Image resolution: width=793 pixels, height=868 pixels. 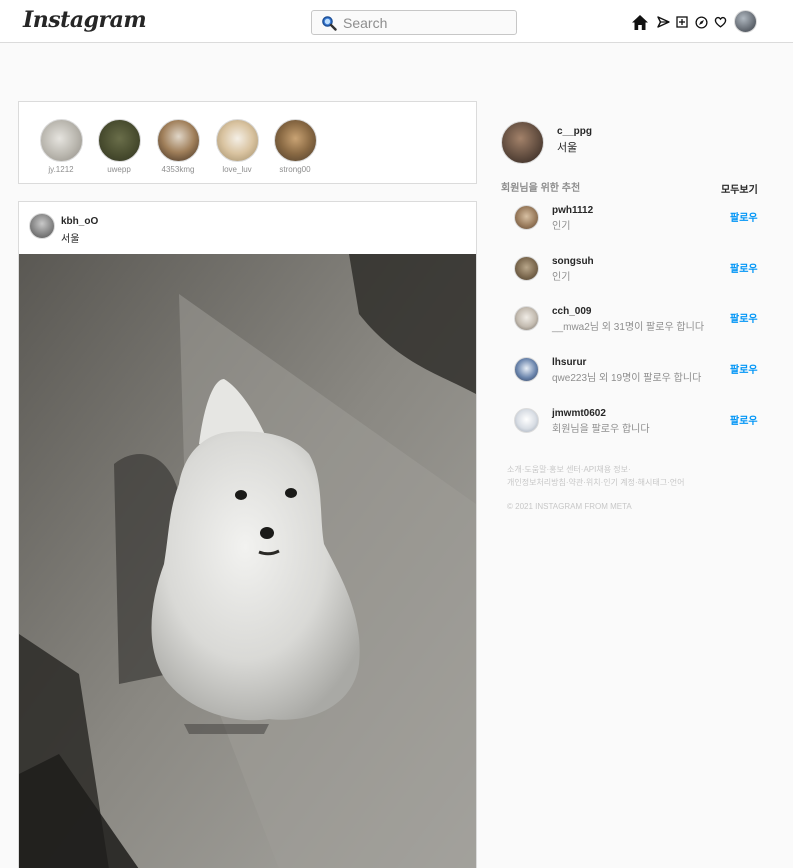 What do you see at coordinates (639, 321) in the screenshot?
I see `recommendation-item: cch_009 __mwa2님 외 31명이 팔로우 합니다 팔로우` at bounding box center [639, 321].